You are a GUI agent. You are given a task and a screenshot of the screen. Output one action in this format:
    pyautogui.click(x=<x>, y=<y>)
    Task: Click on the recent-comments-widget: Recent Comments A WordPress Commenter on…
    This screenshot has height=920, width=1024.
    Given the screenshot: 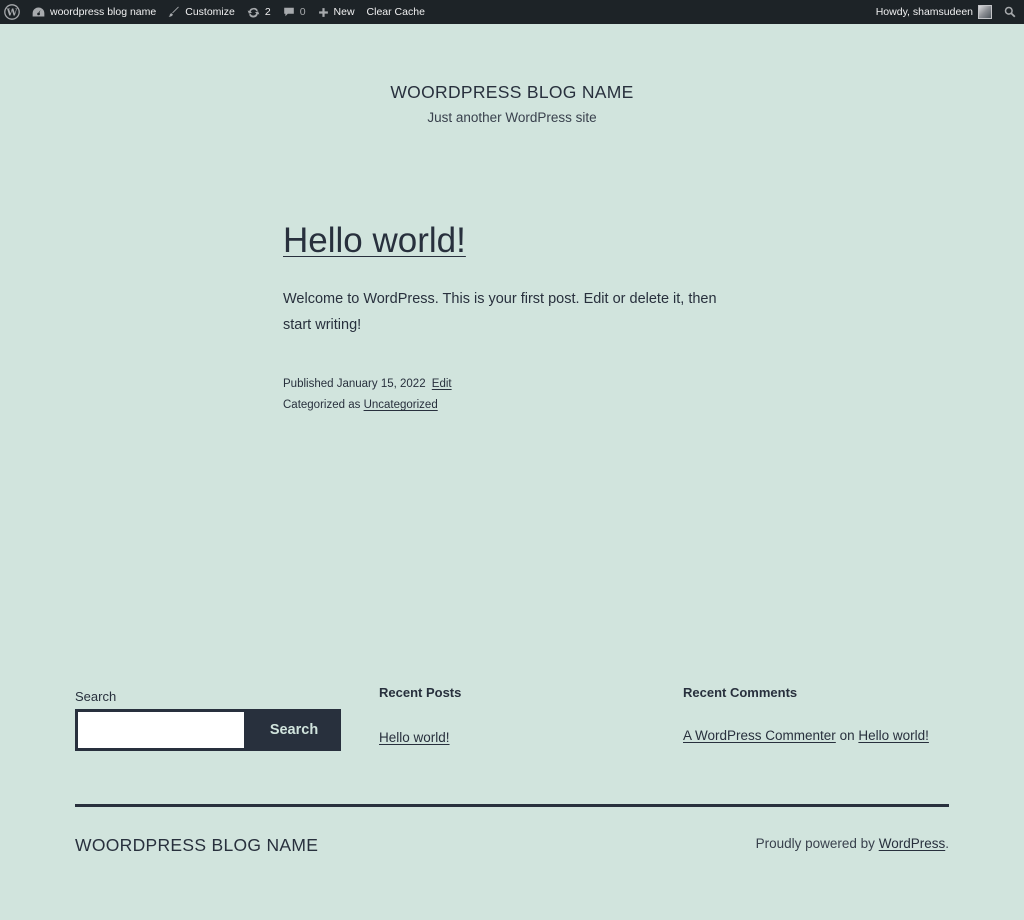 What is the action you would take?
    pyautogui.click(x=816, y=714)
    